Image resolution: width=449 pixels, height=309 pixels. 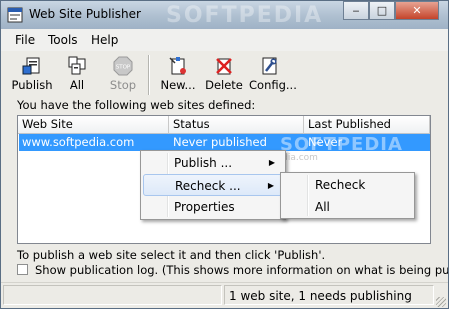 What do you see at coordinates (149, 75) in the screenshot?
I see `toolbar-separator` at bounding box center [149, 75].